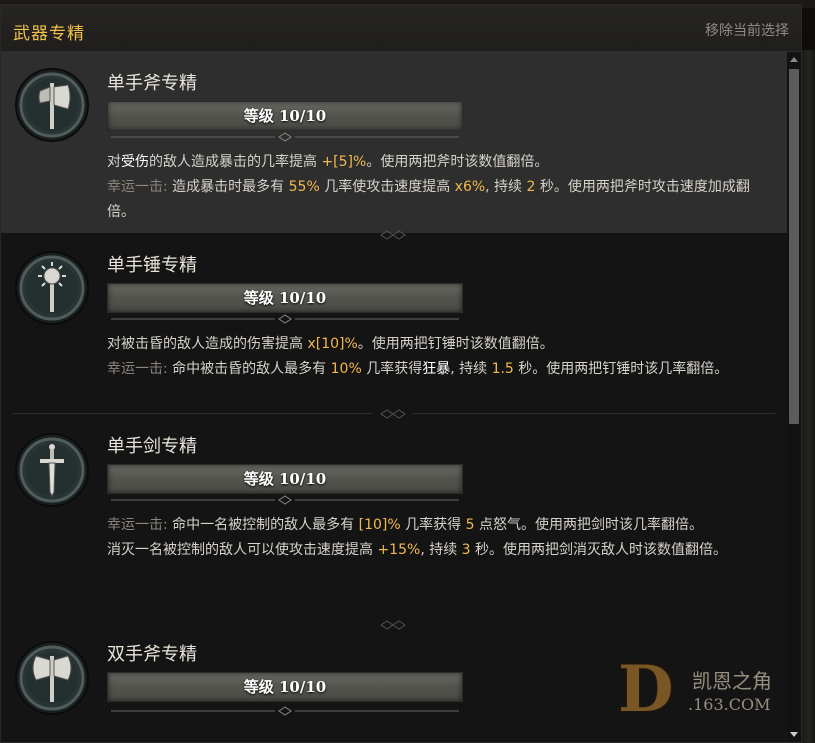 This screenshot has width=815, height=743. I want to click on one-hand-sword-icon, so click(52, 470).